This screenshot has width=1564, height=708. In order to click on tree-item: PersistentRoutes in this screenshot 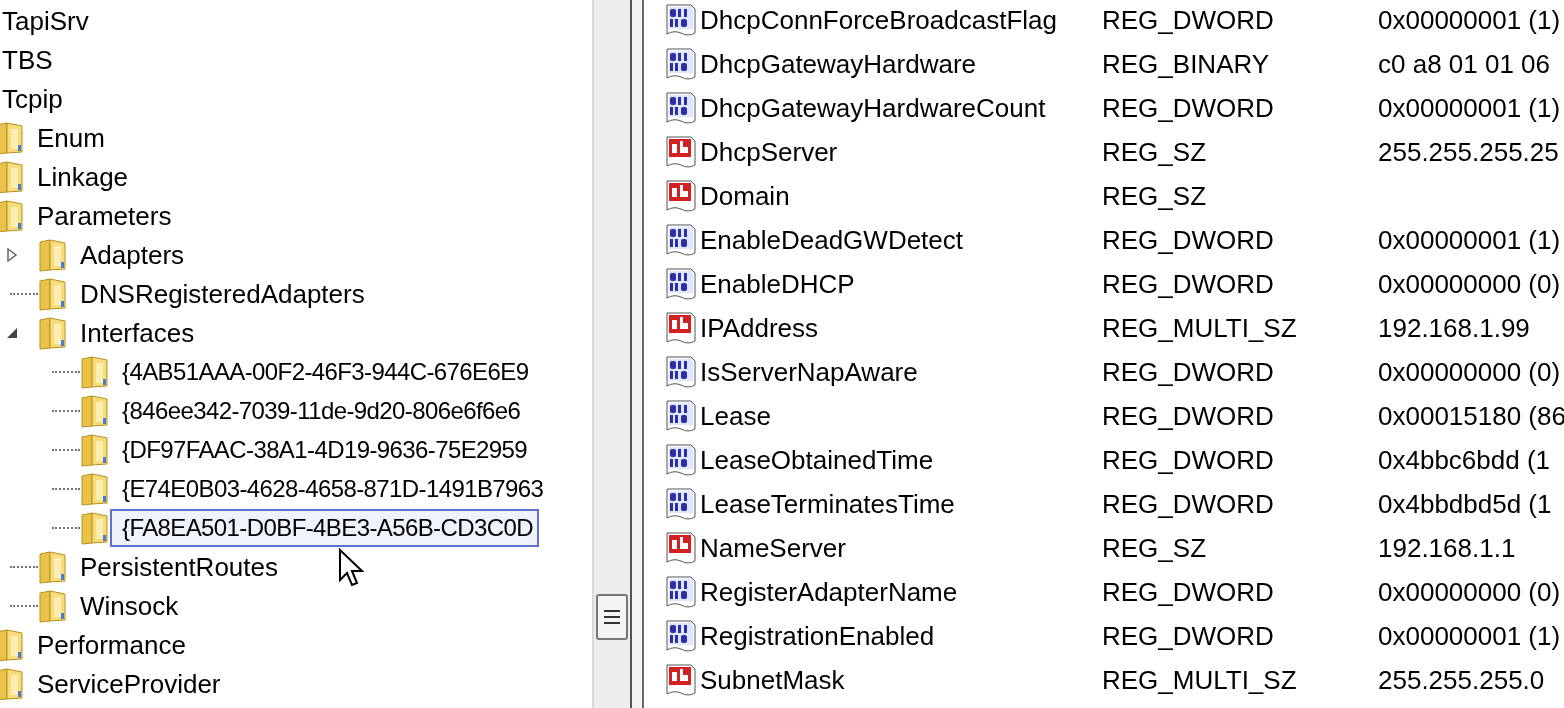, I will do `click(176, 566)`.